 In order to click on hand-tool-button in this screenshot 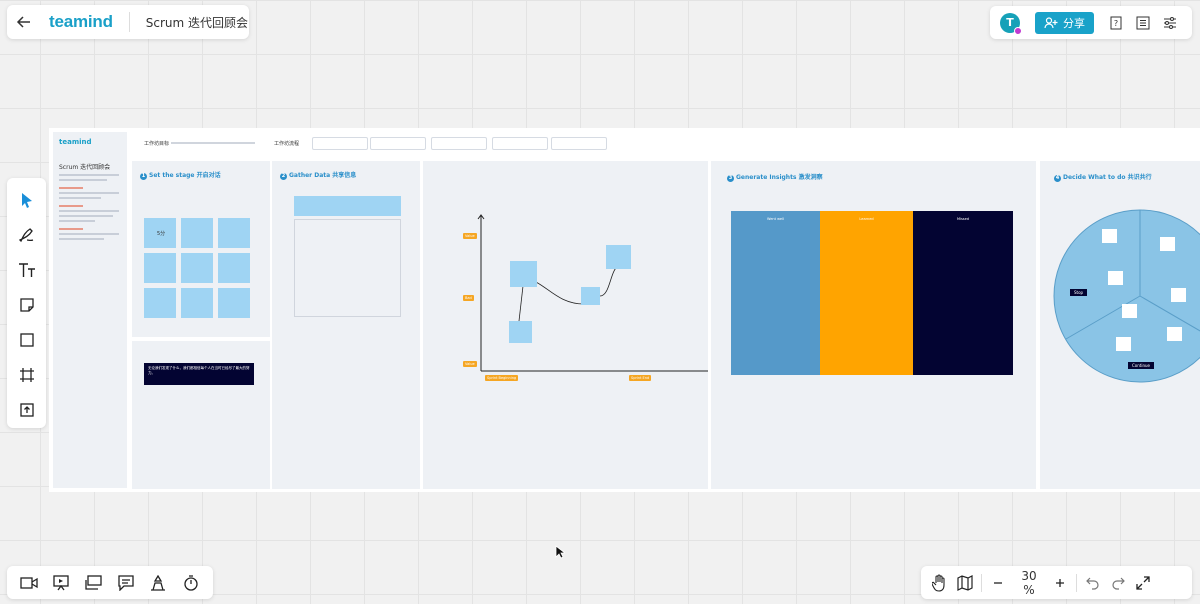, I will do `click(940, 582)`.